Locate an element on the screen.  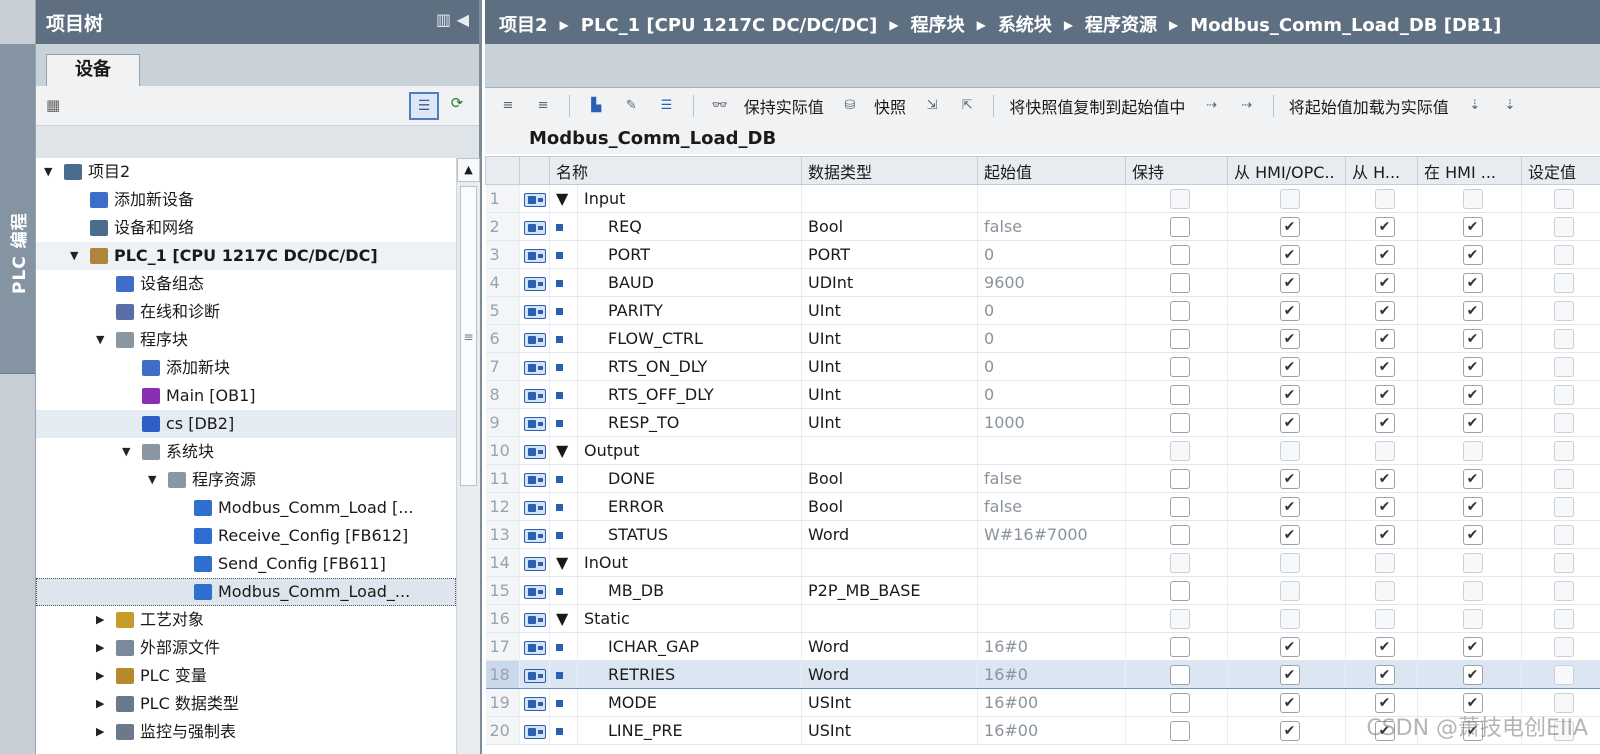
col-header-type: 数据类型 is located at coordinates (890, 170).